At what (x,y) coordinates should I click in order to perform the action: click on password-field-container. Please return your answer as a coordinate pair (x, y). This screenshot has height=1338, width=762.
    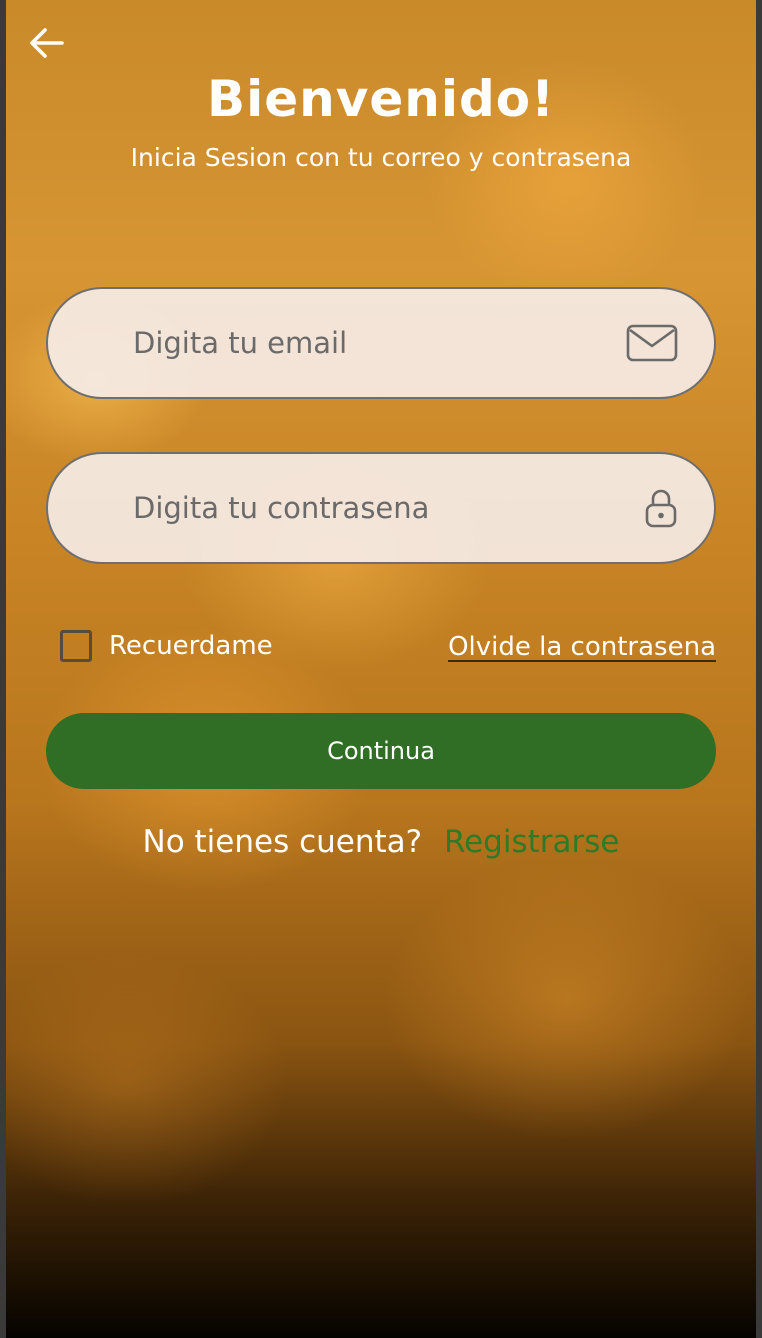
    Looking at the image, I should click on (381, 508).